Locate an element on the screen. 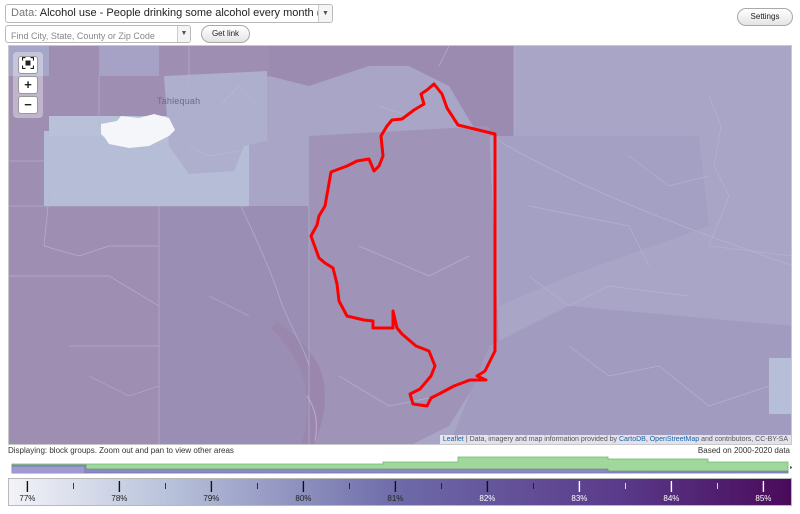 This screenshot has width=800, height=514. legend-scale: 77% 78% 79% 80% 81% 82% 83% 84% 85% is located at coordinates (400, 492).